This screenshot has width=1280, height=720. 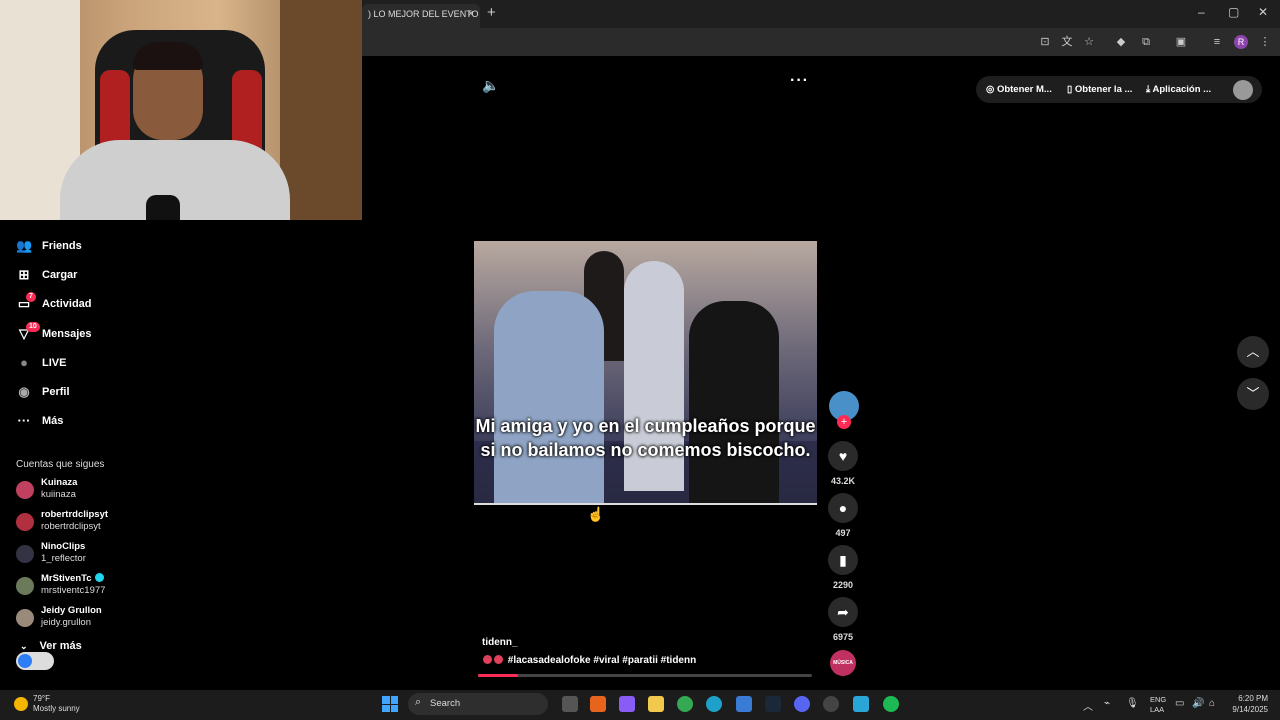 What do you see at coordinates (1132, 703) in the screenshot?
I see `microphone-icon: 🎙` at bounding box center [1132, 703].